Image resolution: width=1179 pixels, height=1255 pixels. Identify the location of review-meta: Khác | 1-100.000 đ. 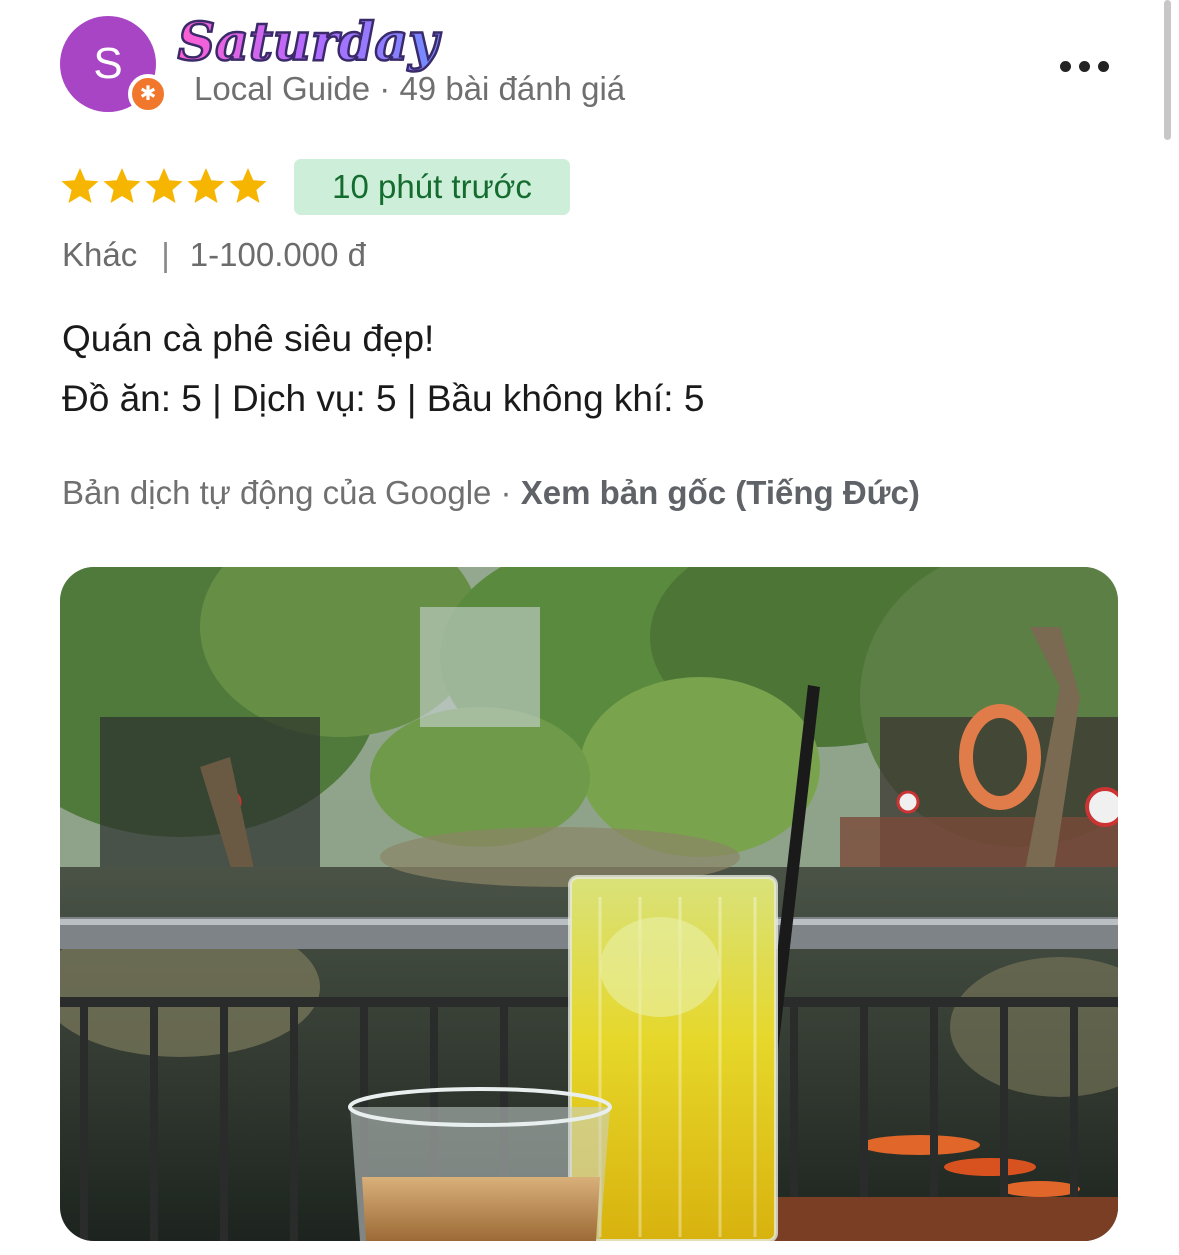
(214, 255).